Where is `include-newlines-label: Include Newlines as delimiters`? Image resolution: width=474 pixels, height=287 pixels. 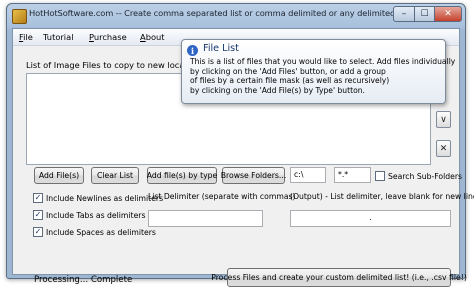
include-newlines-label: Include Newlines as delimiters is located at coordinates (105, 198).